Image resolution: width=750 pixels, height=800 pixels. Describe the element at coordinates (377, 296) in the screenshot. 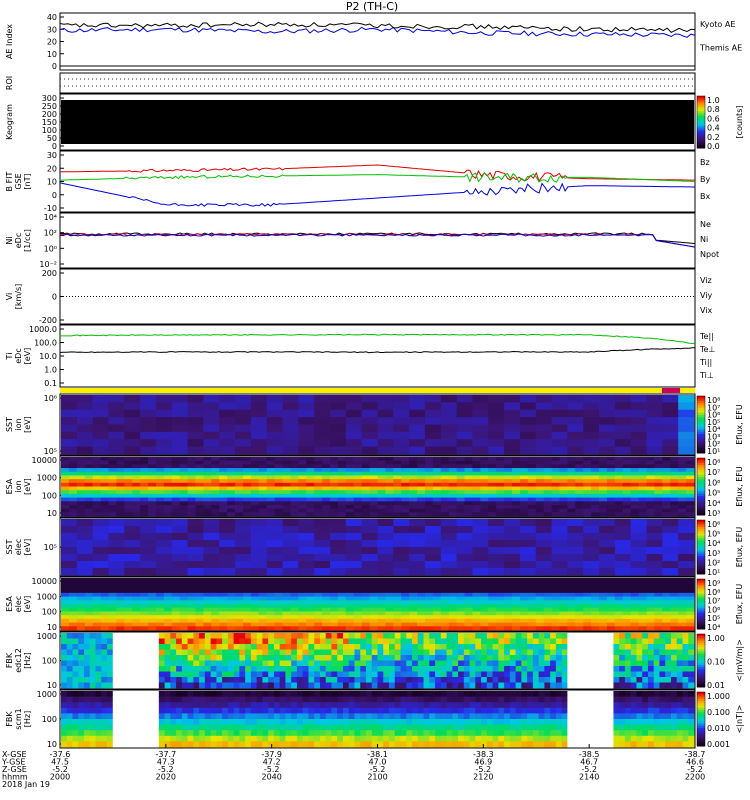

I see `panel-frame` at that location.